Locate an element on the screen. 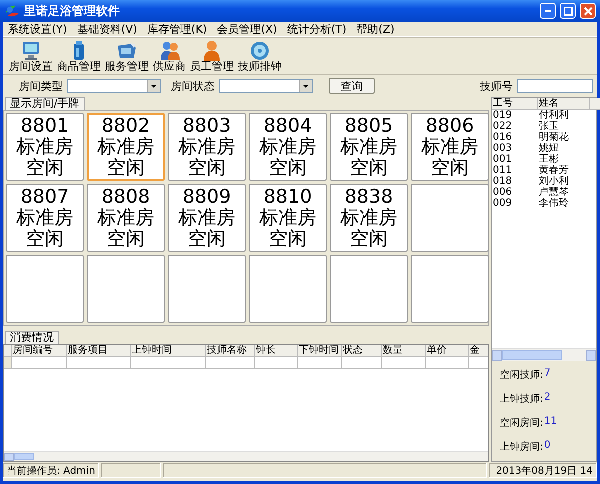 The height and width of the screenshot is (484, 600). menu-item: 基础资料(V) is located at coordinates (107, 29).